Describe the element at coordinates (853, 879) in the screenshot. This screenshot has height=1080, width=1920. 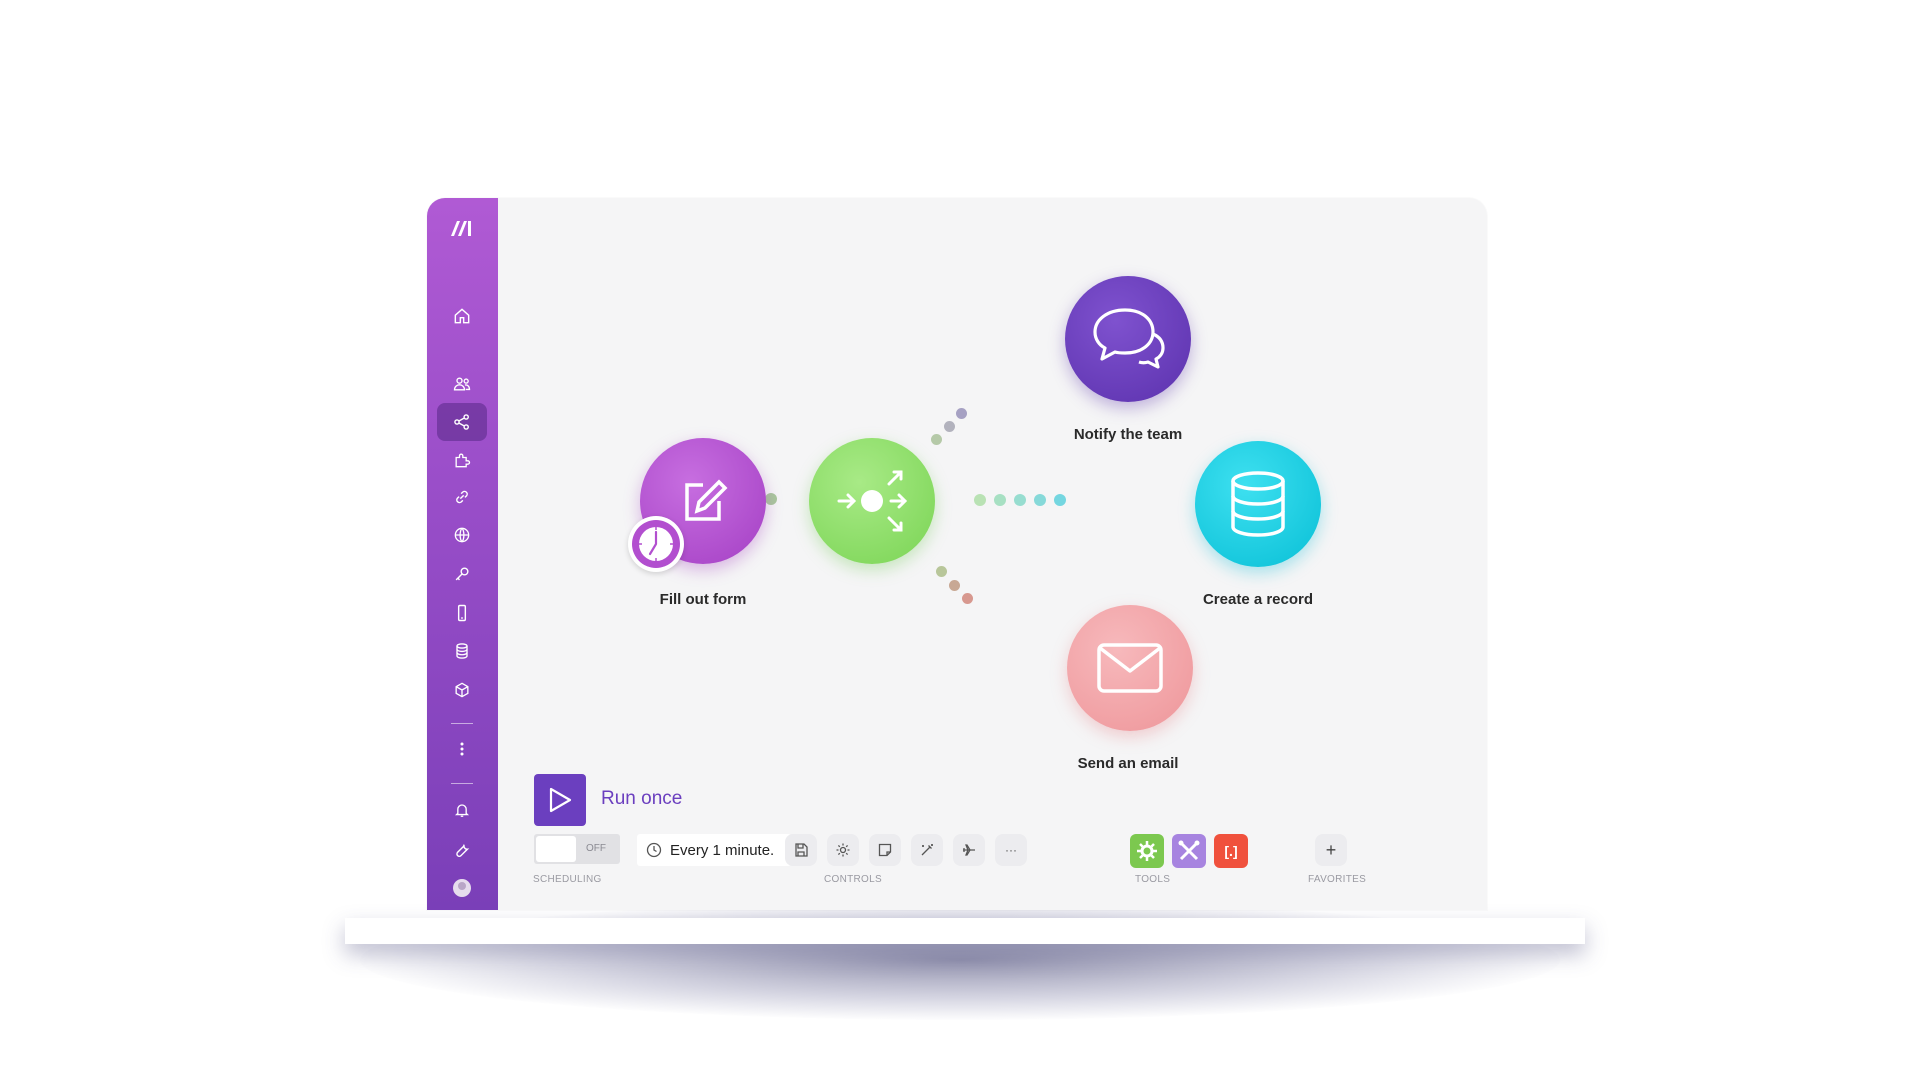
I see `controls-section-label: CONTROLS` at that location.